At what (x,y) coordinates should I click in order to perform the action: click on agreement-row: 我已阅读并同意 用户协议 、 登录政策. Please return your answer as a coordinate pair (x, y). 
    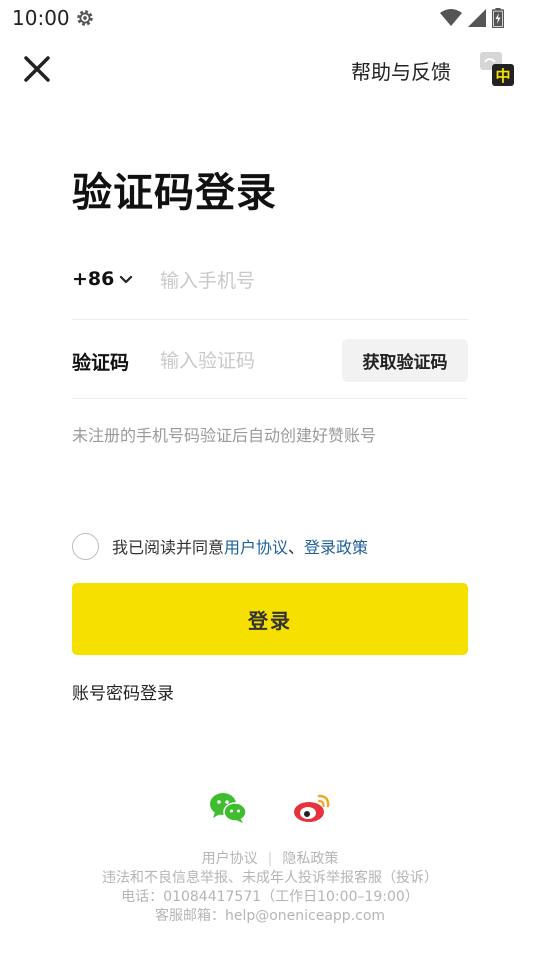
    Looking at the image, I should click on (220, 546).